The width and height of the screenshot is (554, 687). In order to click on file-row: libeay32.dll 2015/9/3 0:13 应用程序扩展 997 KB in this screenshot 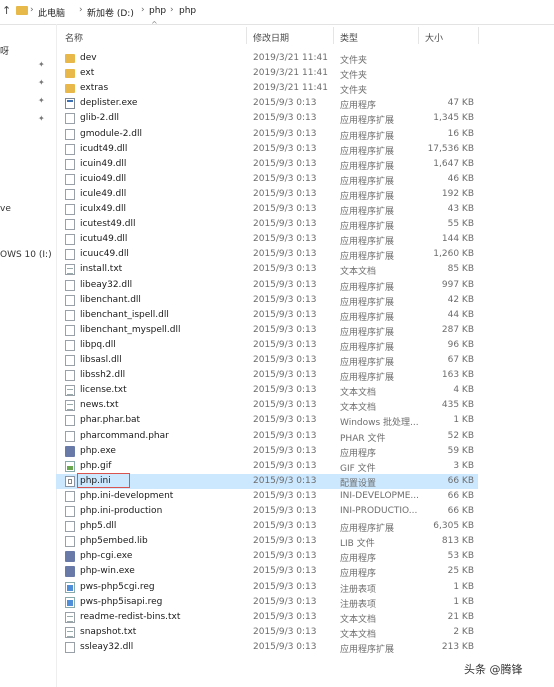, I will do `click(267, 285)`.